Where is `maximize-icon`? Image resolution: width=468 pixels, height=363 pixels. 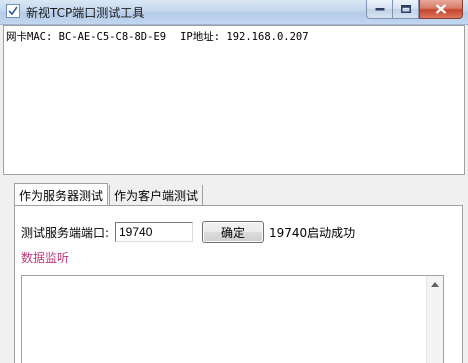
maximize-icon is located at coordinates (405, 9).